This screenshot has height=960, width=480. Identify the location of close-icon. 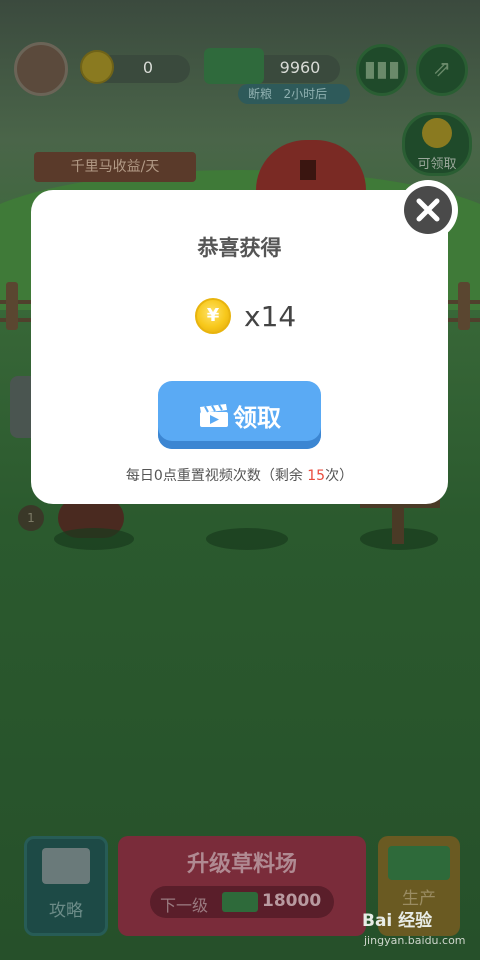
(428, 210).